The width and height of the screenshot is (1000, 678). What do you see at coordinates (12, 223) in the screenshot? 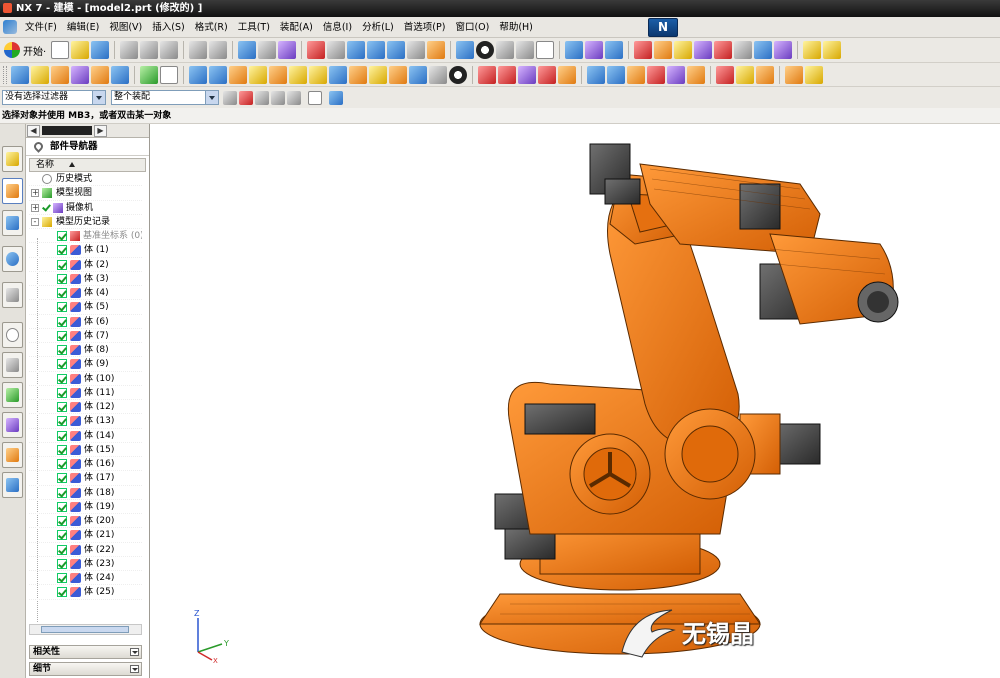
I see `constraint-navigator-tab` at bounding box center [12, 223].